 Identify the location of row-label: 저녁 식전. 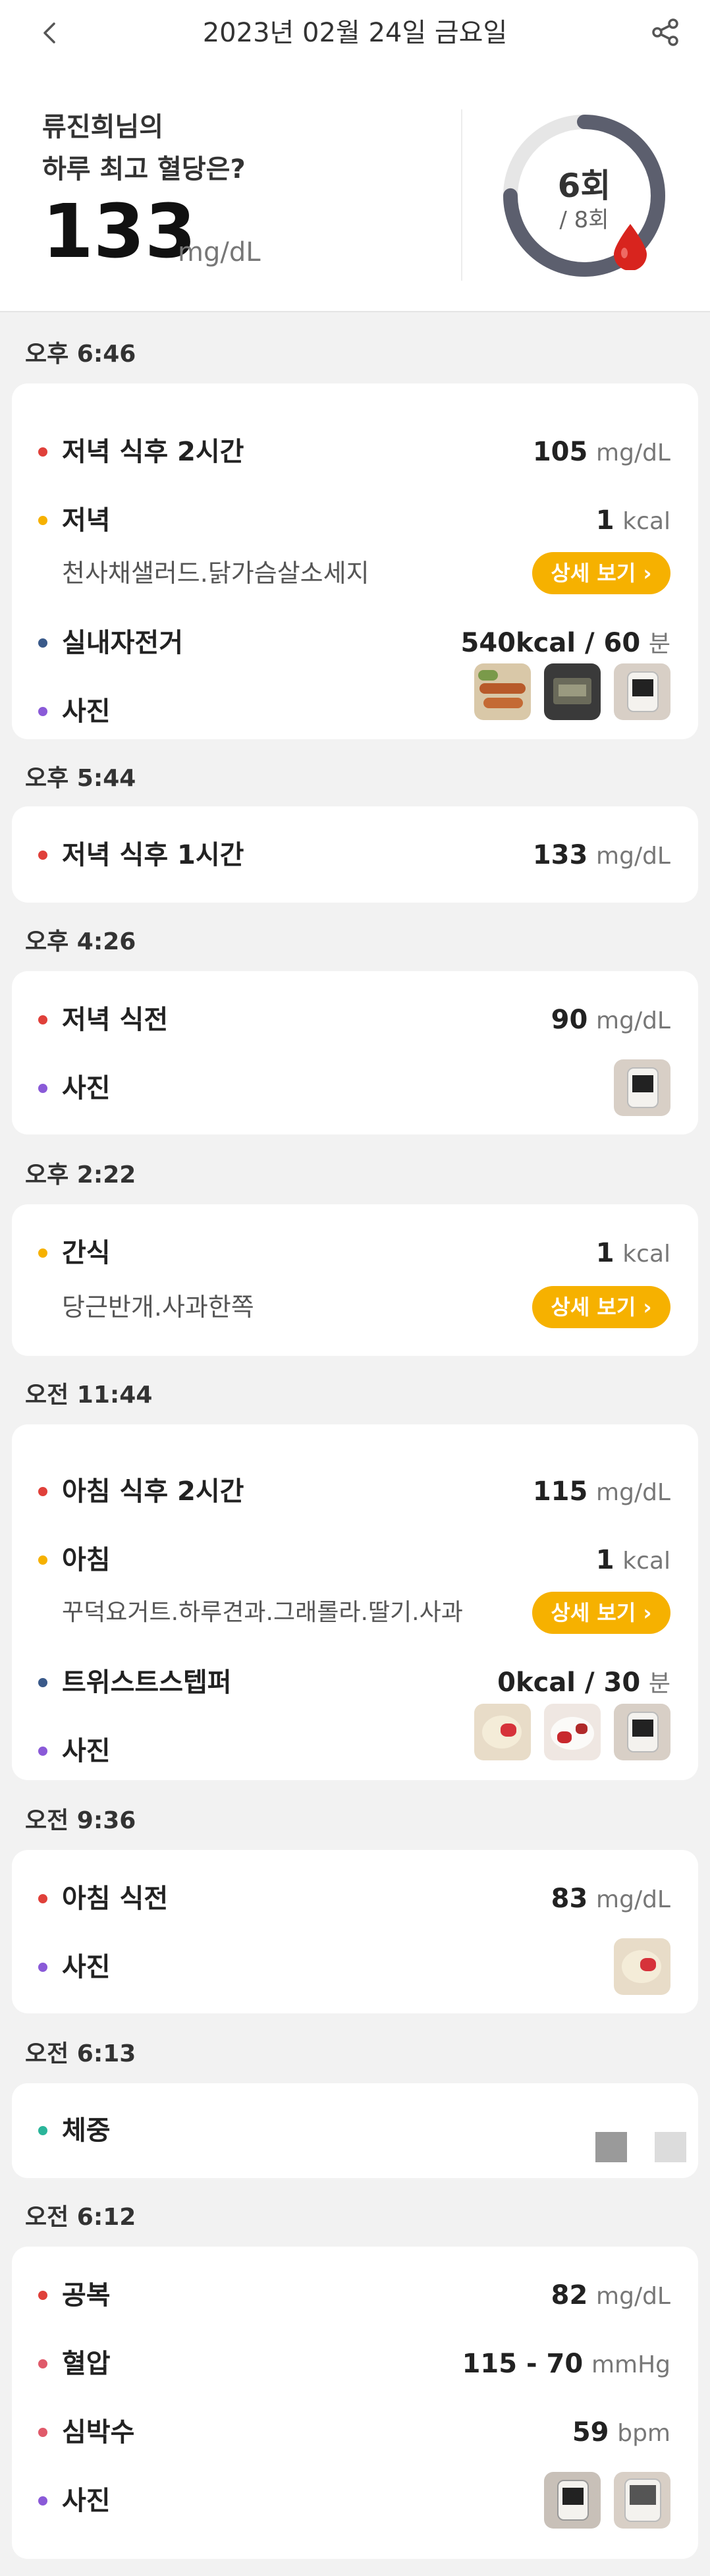
(116, 1020).